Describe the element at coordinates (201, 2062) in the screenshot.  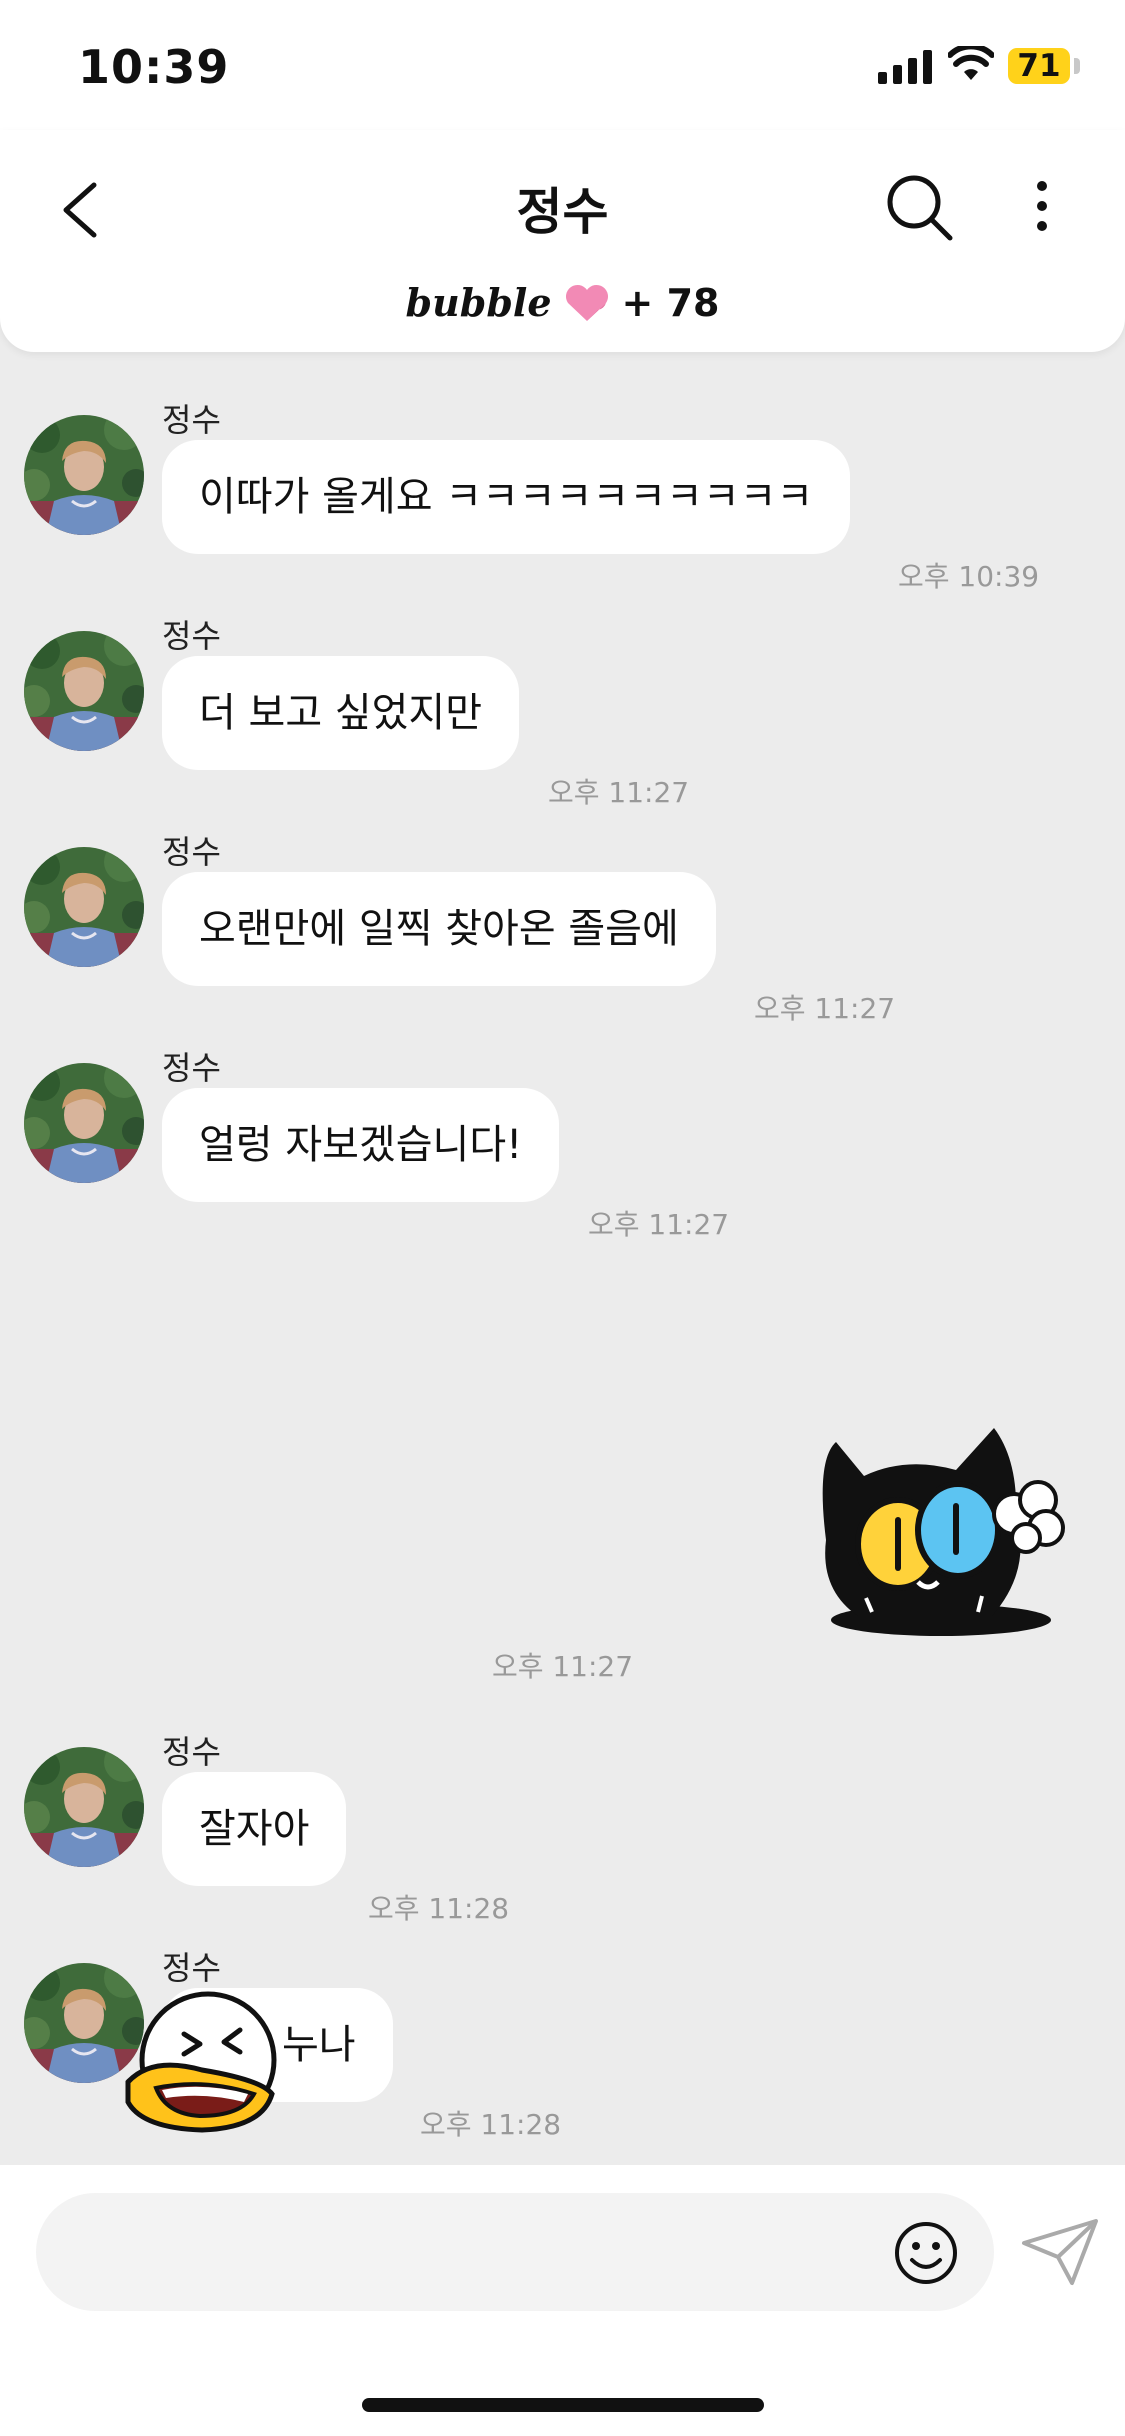
I see `laughing-duck-emoji` at that location.